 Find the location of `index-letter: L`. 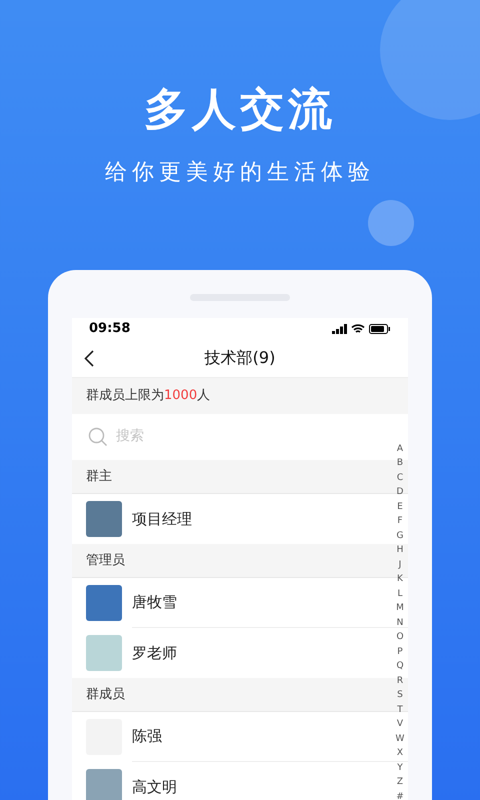

index-letter: L is located at coordinates (399, 594).